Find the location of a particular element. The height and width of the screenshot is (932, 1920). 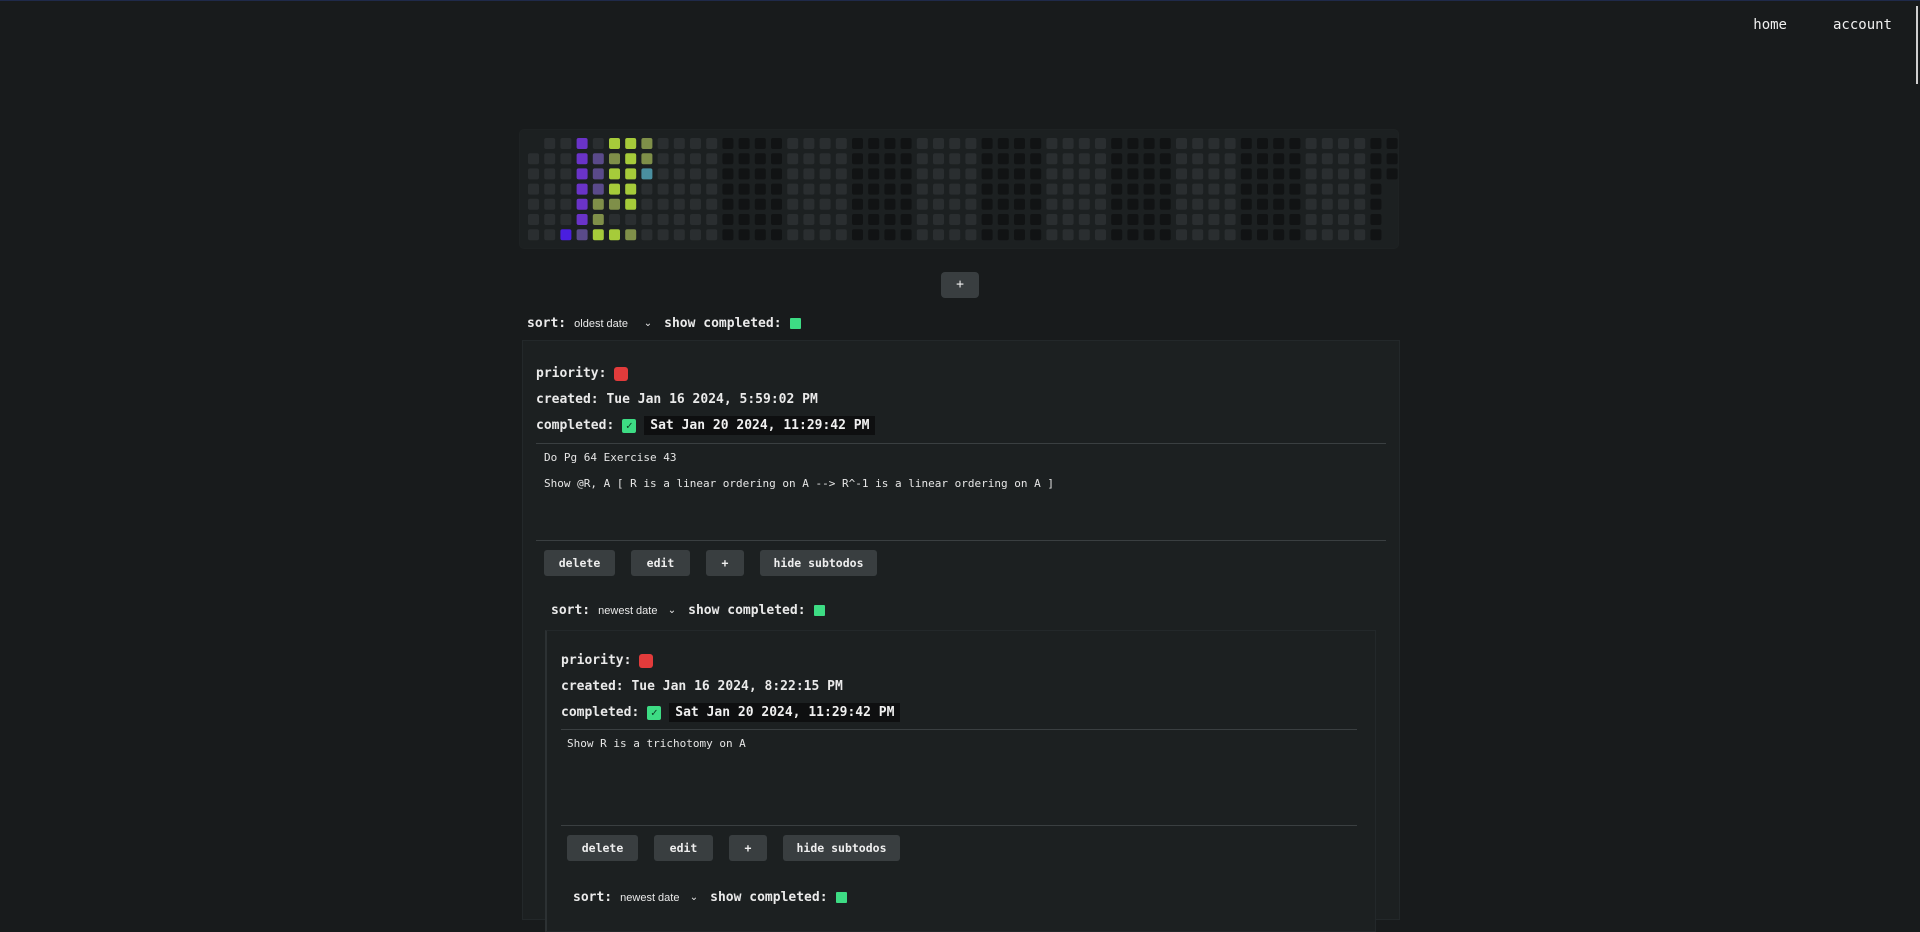

scrollbar-thumb is located at coordinates (1917, 45).